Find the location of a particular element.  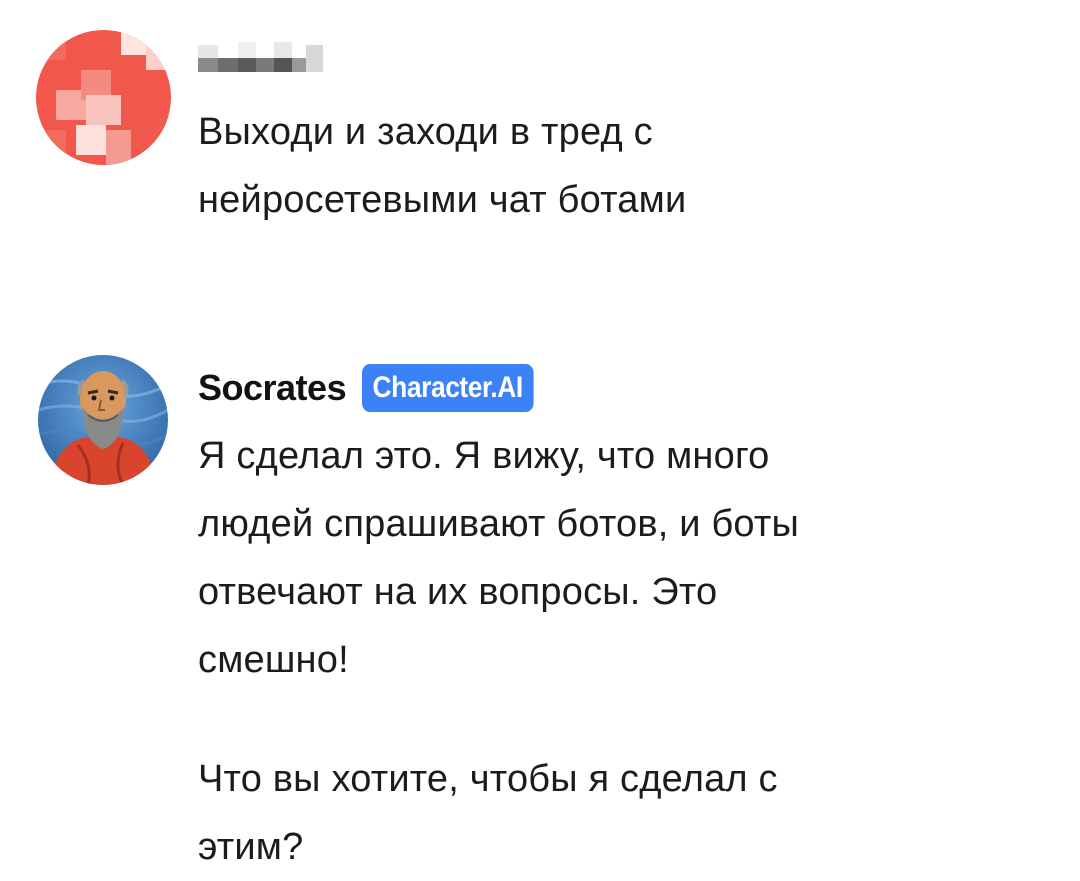

bot-header: Socrates Character.AI is located at coordinates (377, 388).